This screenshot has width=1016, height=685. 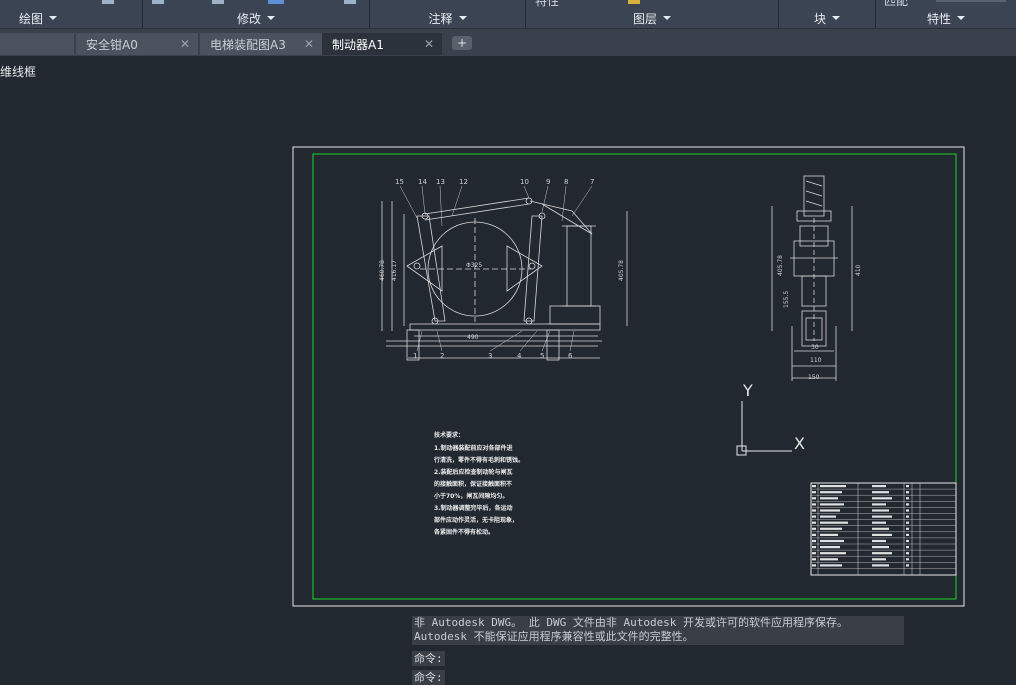 I want to click on panel-annotation: 注释, so click(x=447, y=18).